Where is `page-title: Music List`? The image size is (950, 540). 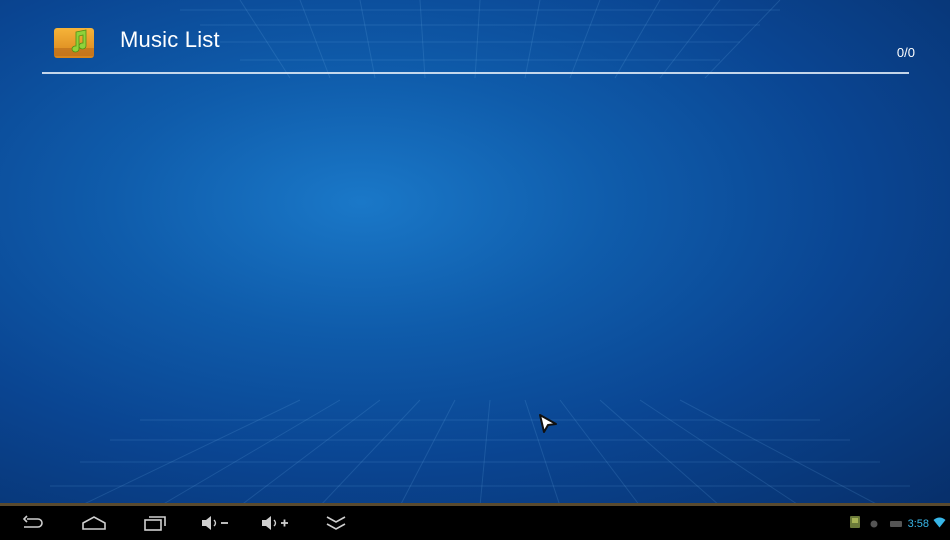 page-title: Music List is located at coordinates (170, 39).